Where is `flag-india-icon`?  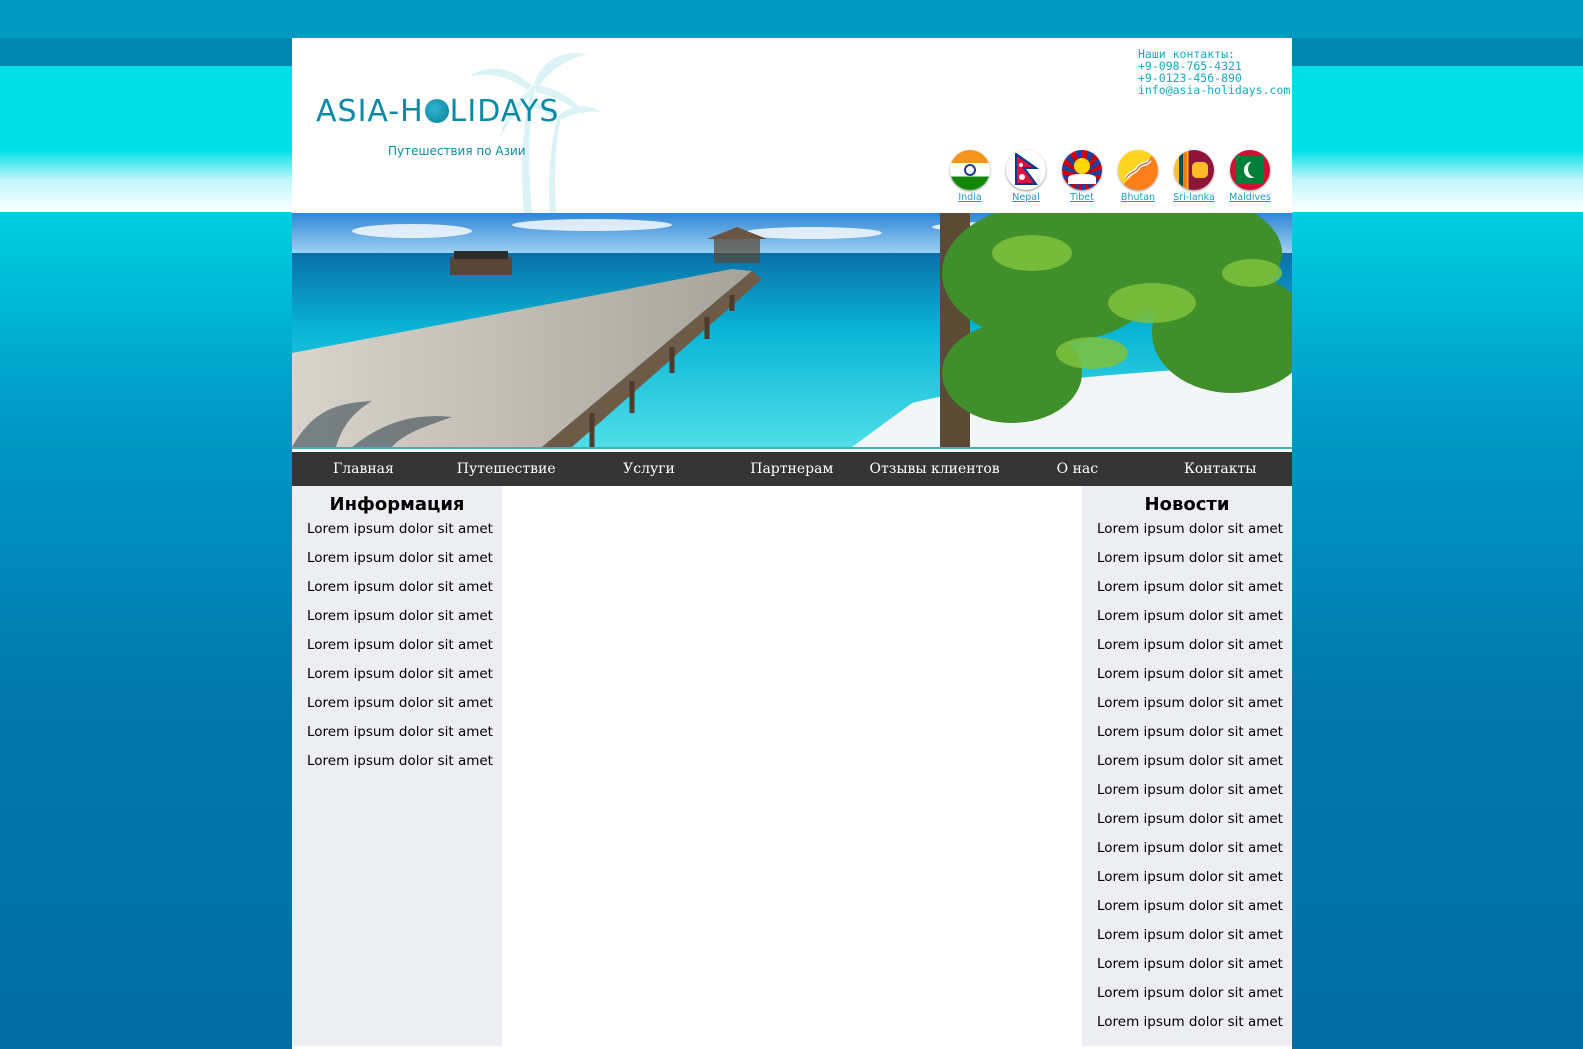
flag-india-icon is located at coordinates (970, 170).